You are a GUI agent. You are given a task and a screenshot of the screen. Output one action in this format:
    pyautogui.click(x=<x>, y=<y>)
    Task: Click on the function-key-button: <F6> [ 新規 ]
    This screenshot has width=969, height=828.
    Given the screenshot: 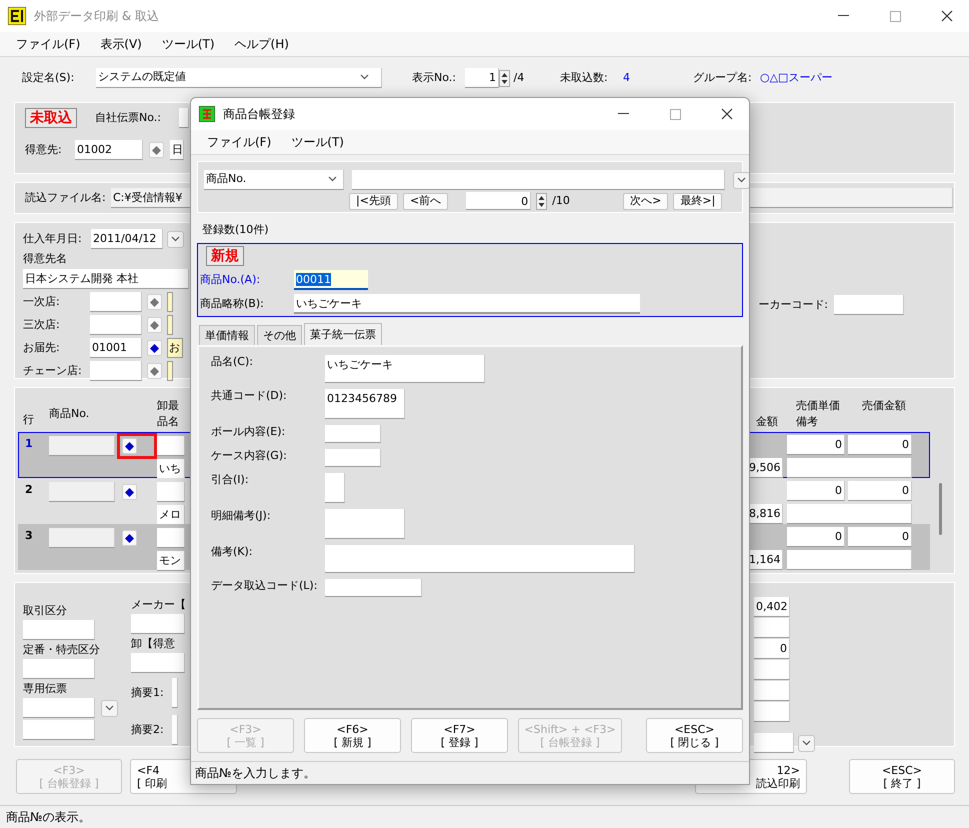 What is the action you would take?
    pyautogui.click(x=352, y=735)
    